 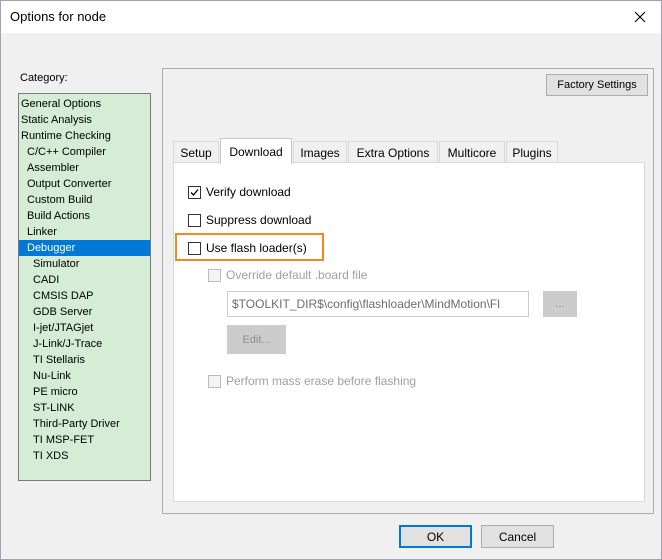 What do you see at coordinates (84, 264) in the screenshot?
I see `category-item-simulator: Simulator` at bounding box center [84, 264].